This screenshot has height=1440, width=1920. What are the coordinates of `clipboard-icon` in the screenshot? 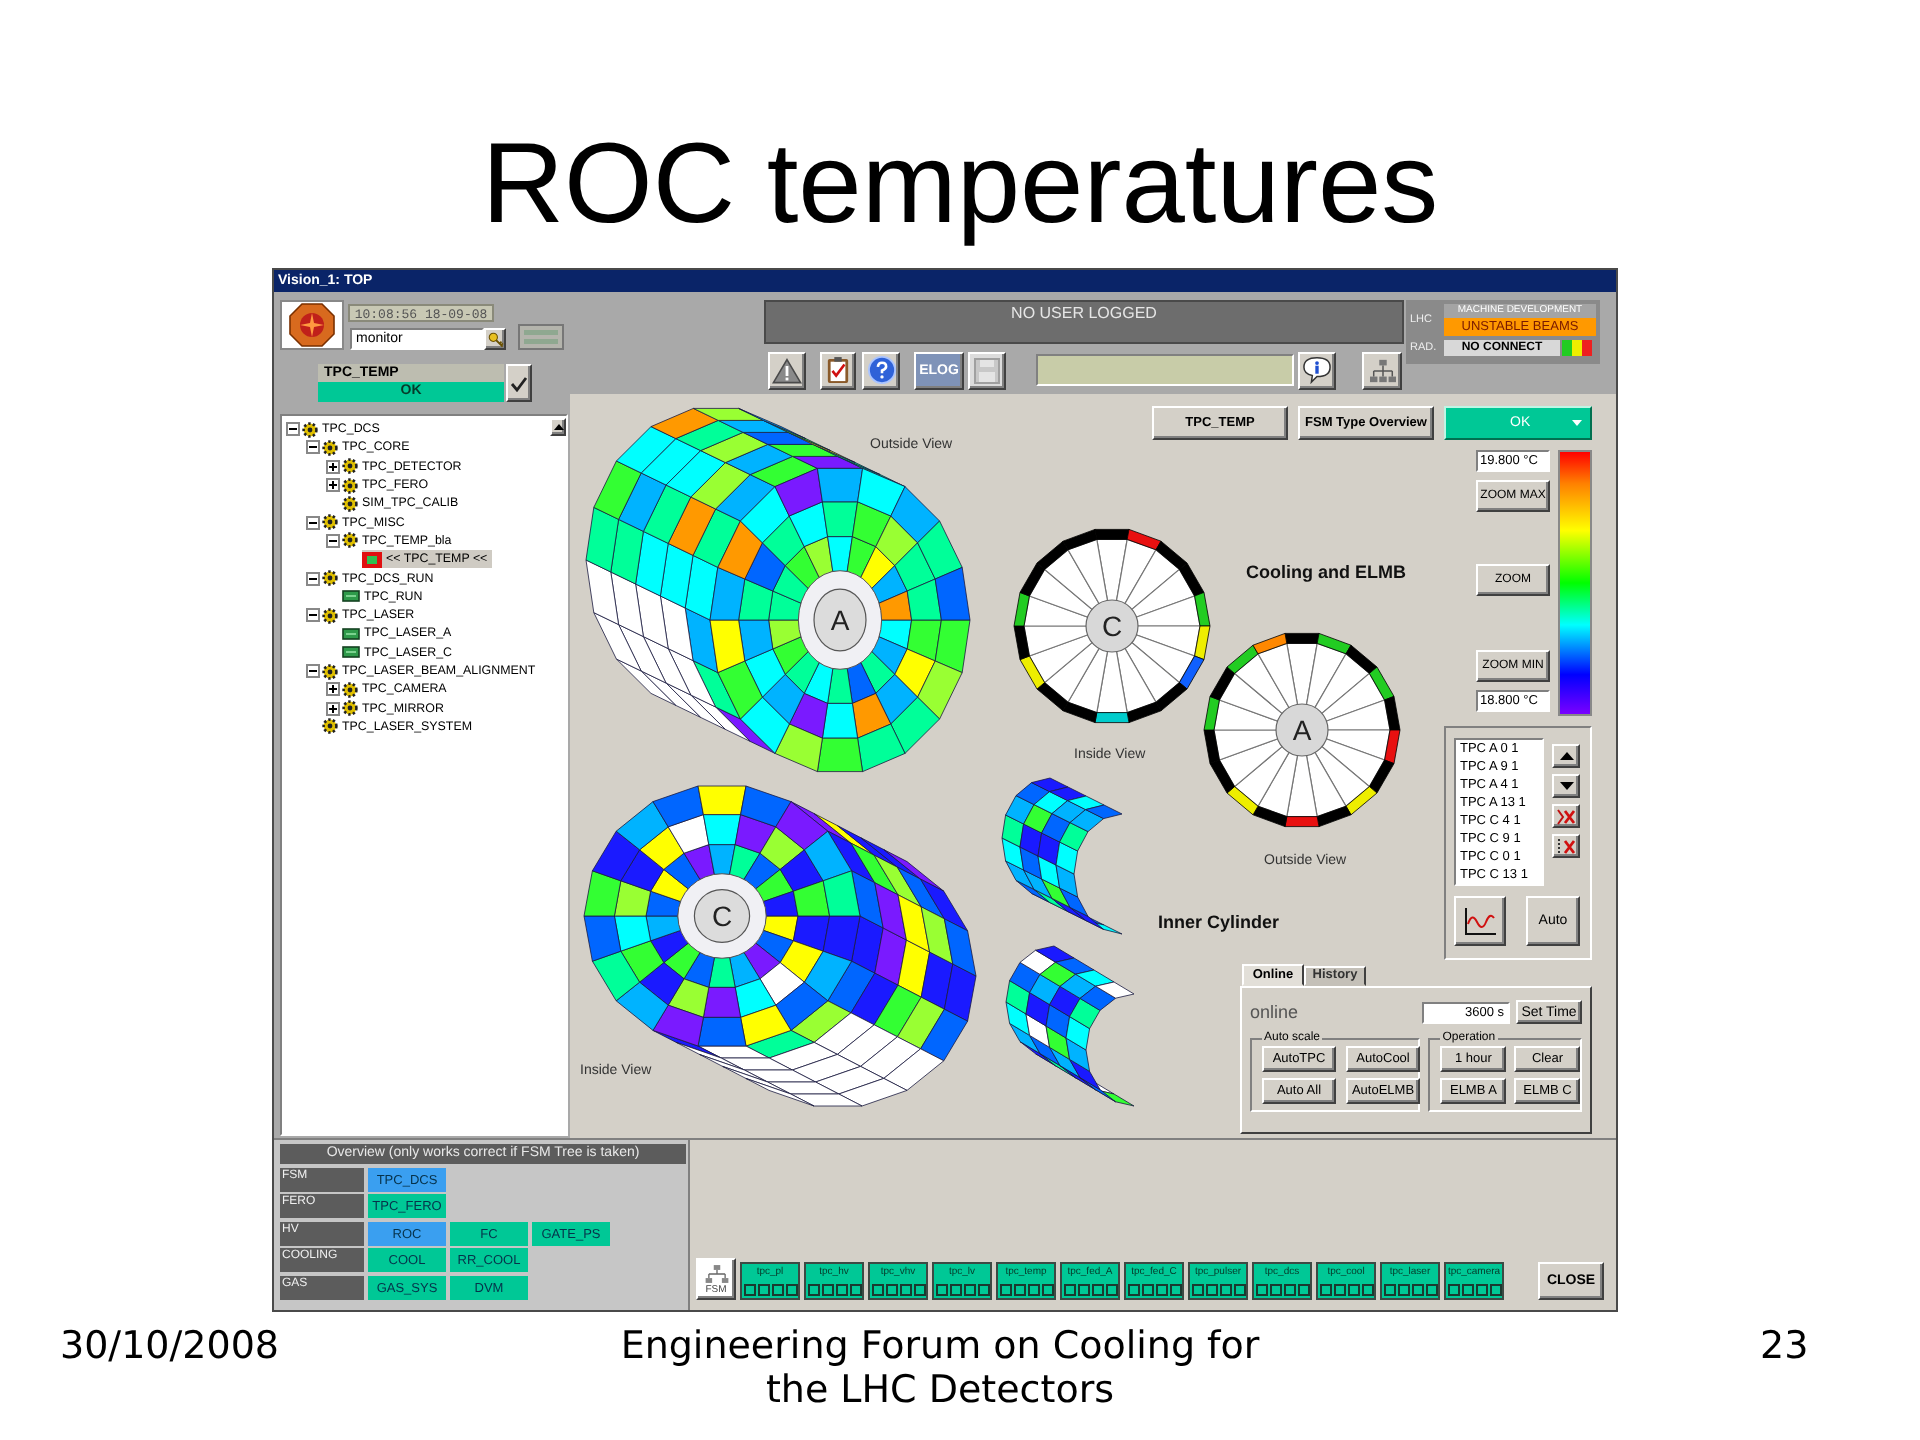 It's located at (838, 370).